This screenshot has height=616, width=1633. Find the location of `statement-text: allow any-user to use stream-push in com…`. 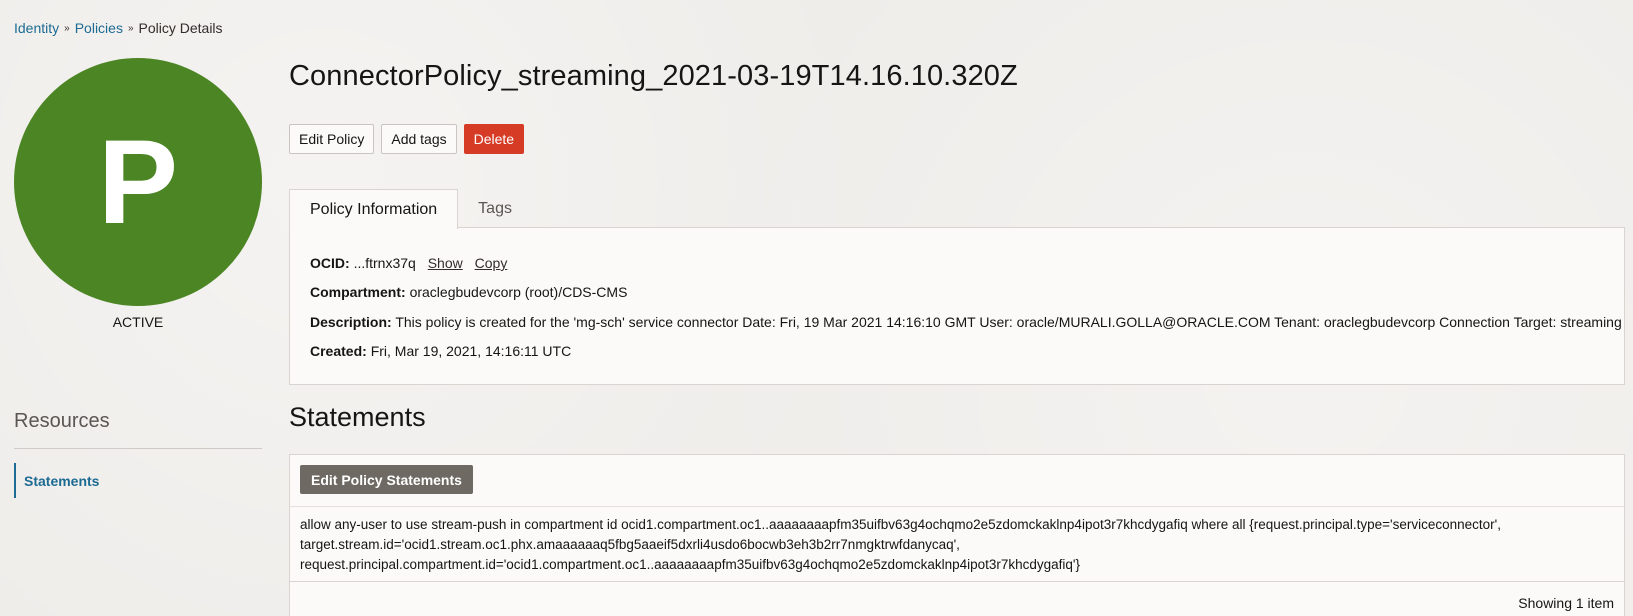

statement-text: allow any-user to use stream-push in com… is located at coordinates (955, 545).